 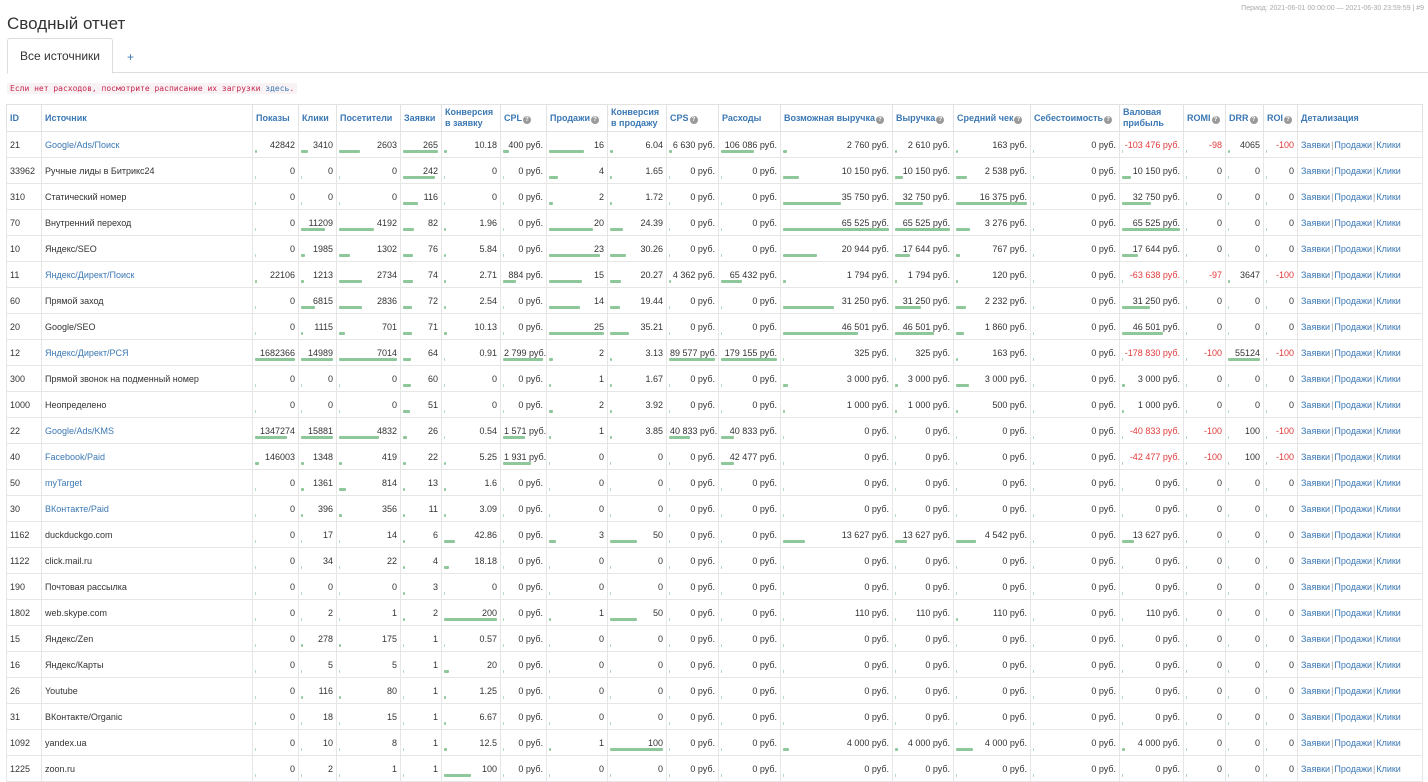 I want to click on column-header: Конверсия в продажу, so click(x=637, y=118).